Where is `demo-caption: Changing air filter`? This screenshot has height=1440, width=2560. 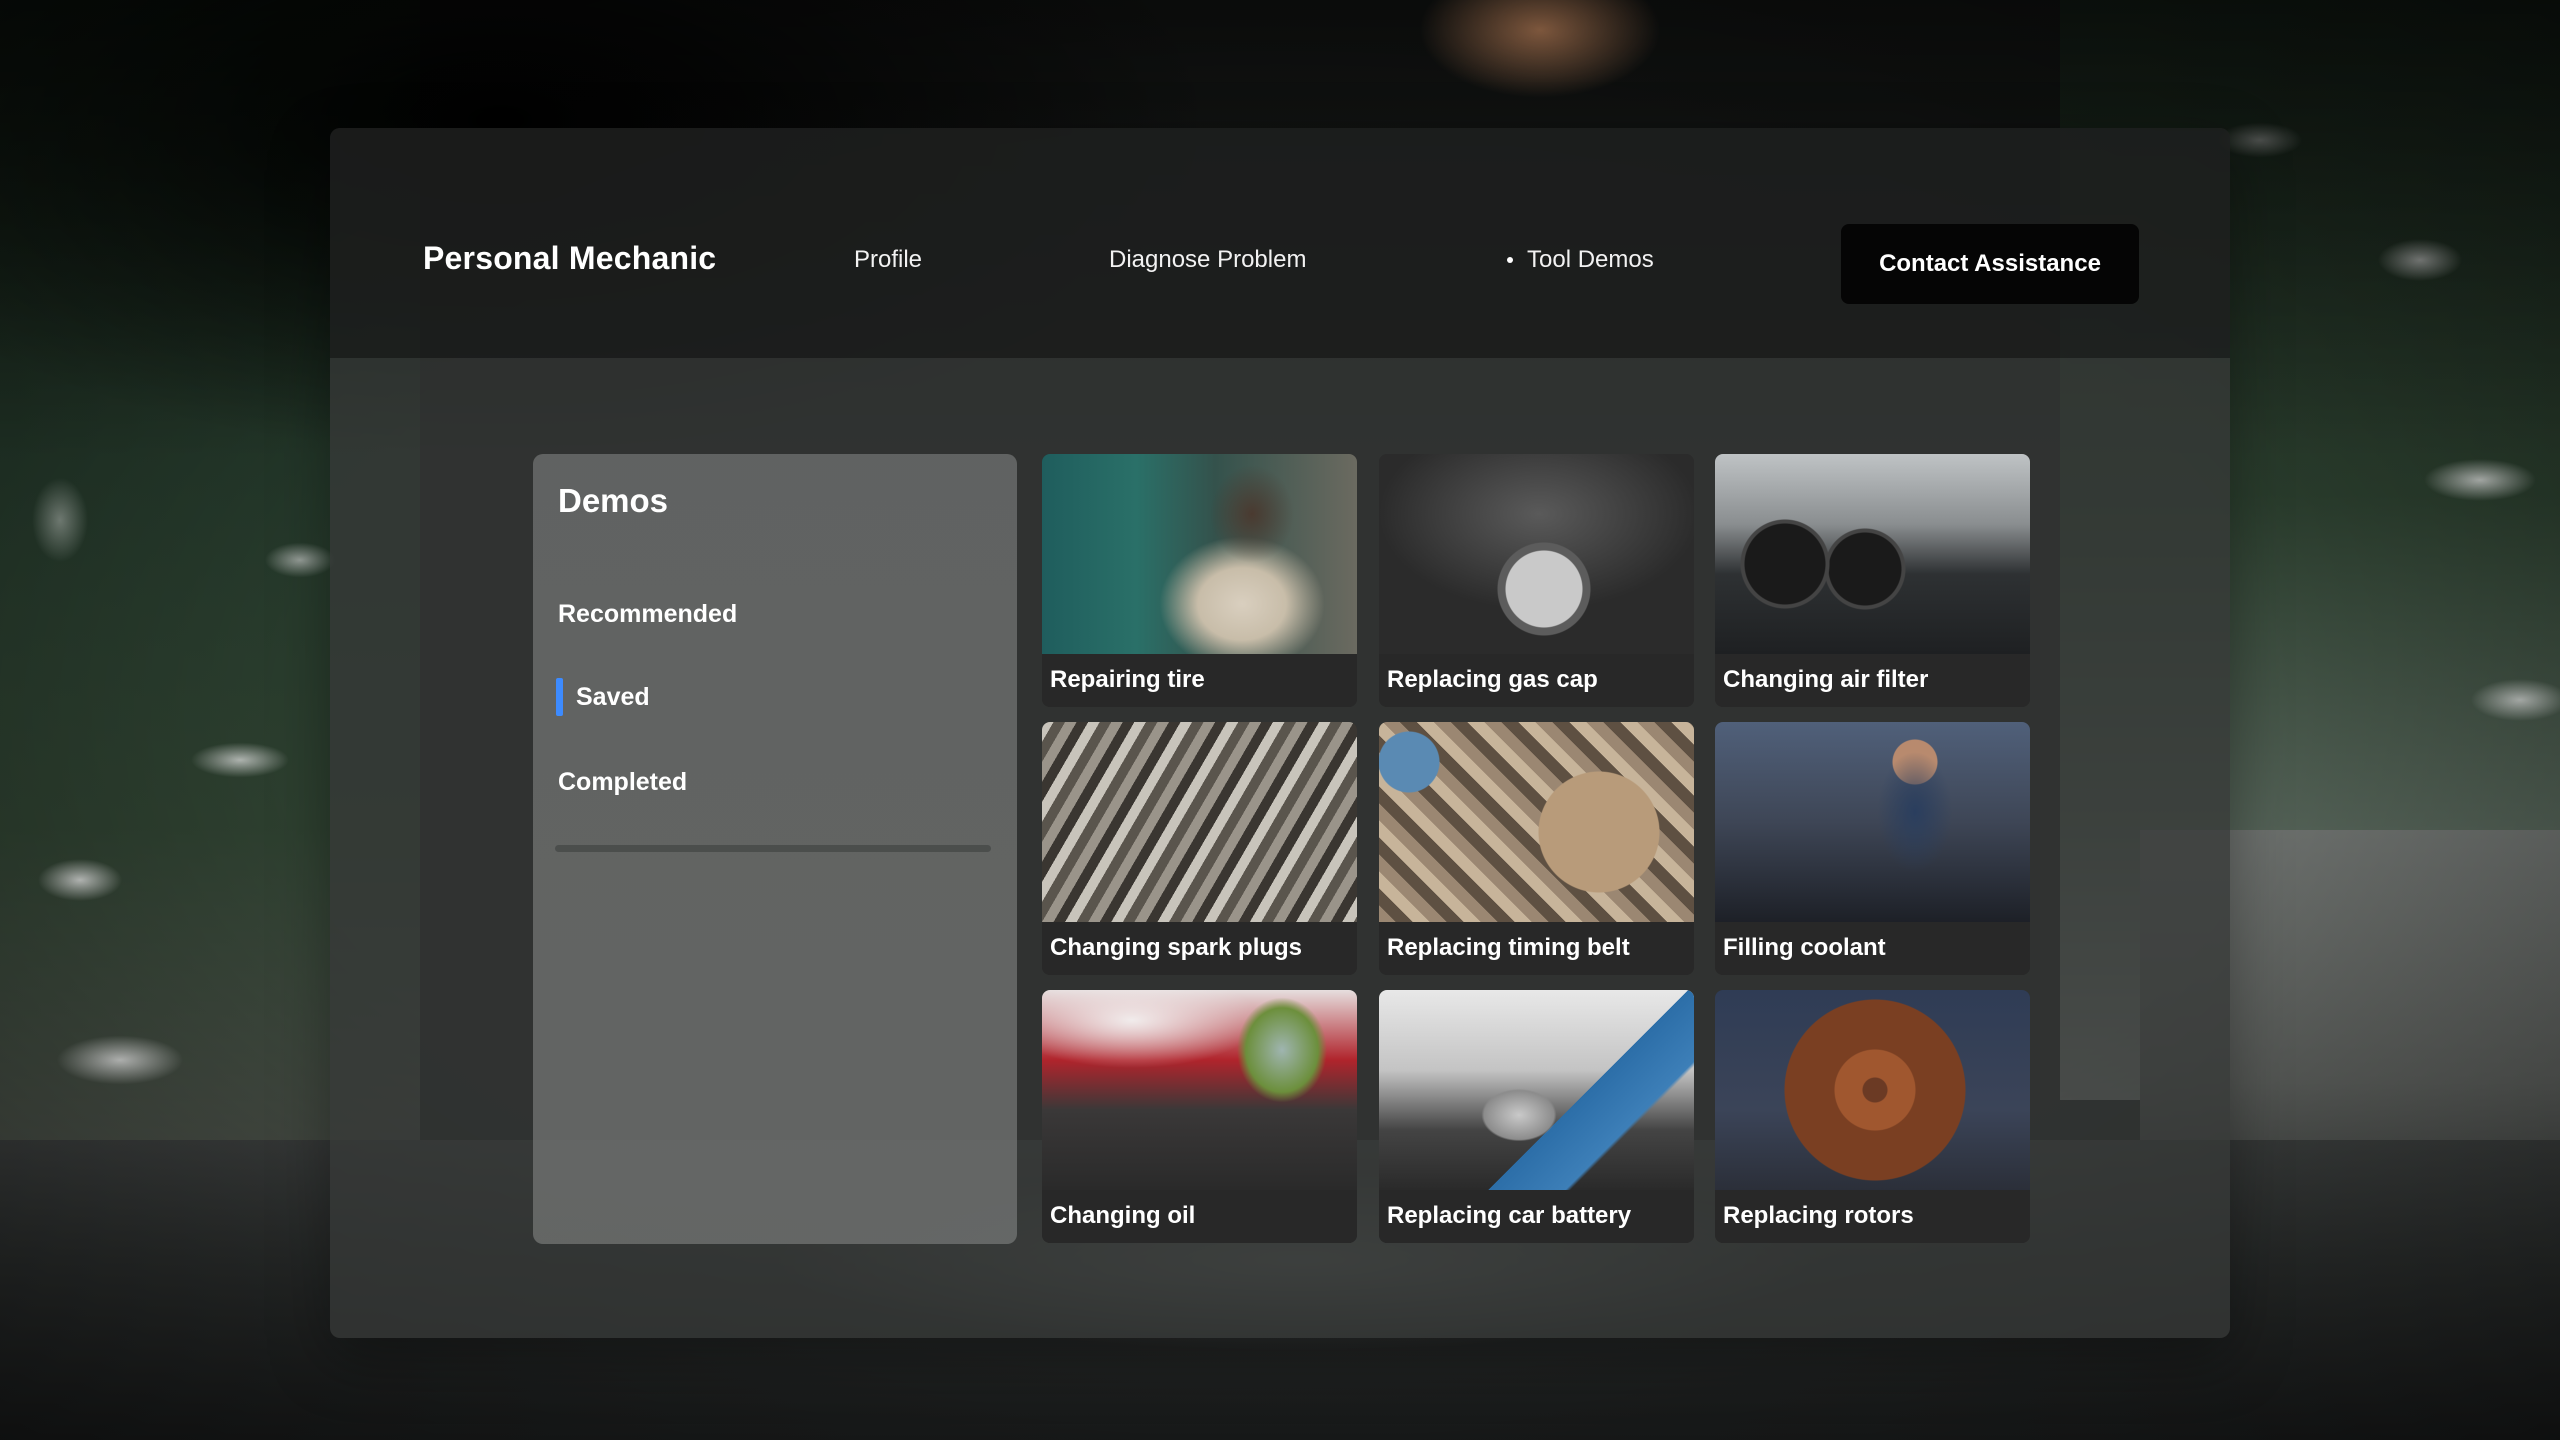 demo-caption: Changing air filter is located at coordinates (1872, 680).